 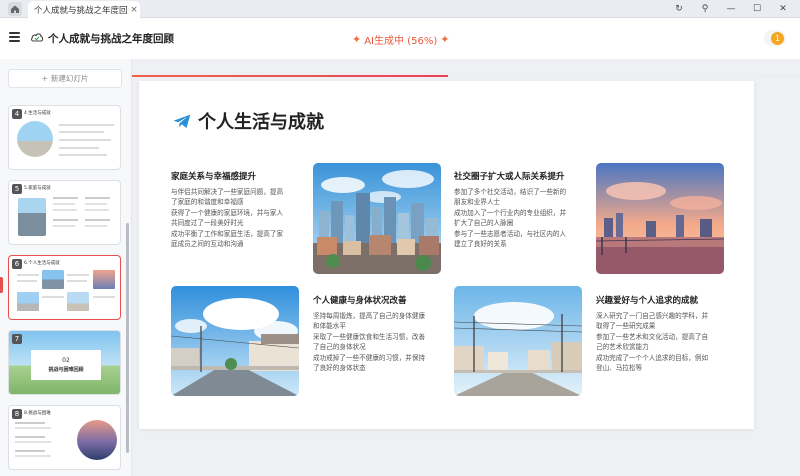 What do you see at coordinates (757, 9) in the screenshot?
I see `maximize-icon: ☐` at bounding box center [757, 9].